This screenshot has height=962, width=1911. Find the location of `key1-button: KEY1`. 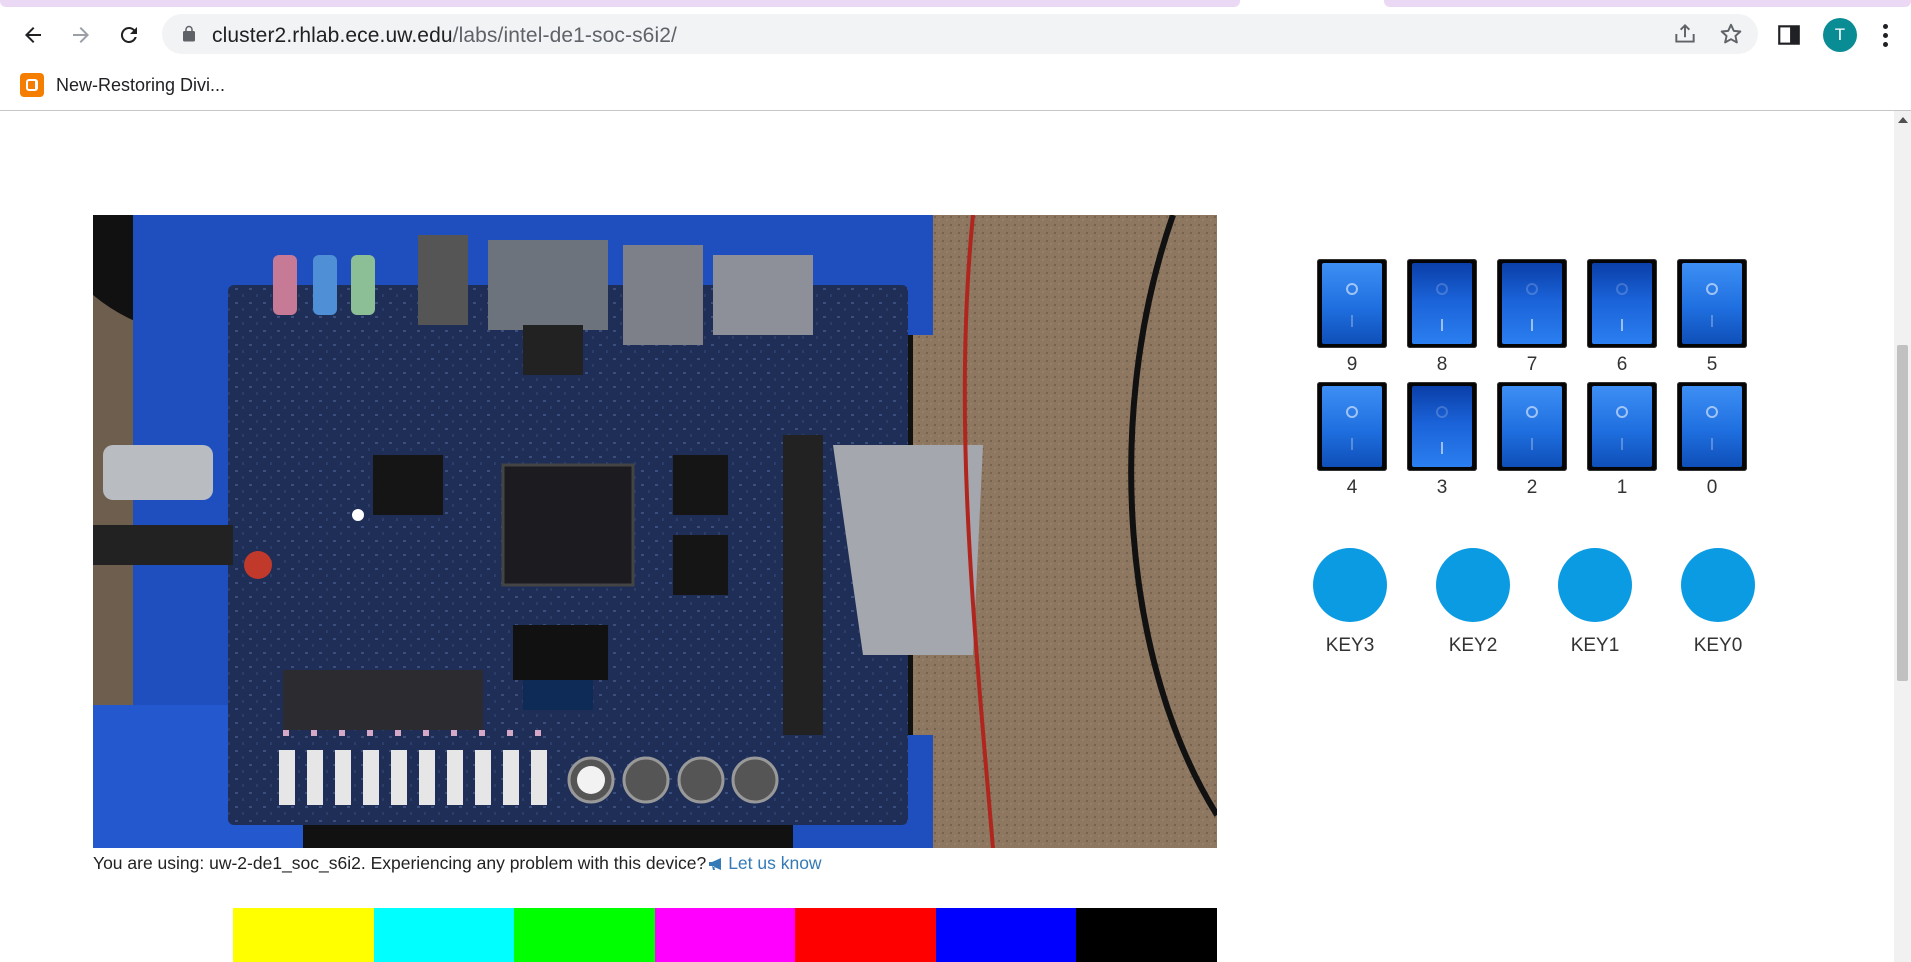

key1-button: KEY1 is located at coordinates (1595, 602).